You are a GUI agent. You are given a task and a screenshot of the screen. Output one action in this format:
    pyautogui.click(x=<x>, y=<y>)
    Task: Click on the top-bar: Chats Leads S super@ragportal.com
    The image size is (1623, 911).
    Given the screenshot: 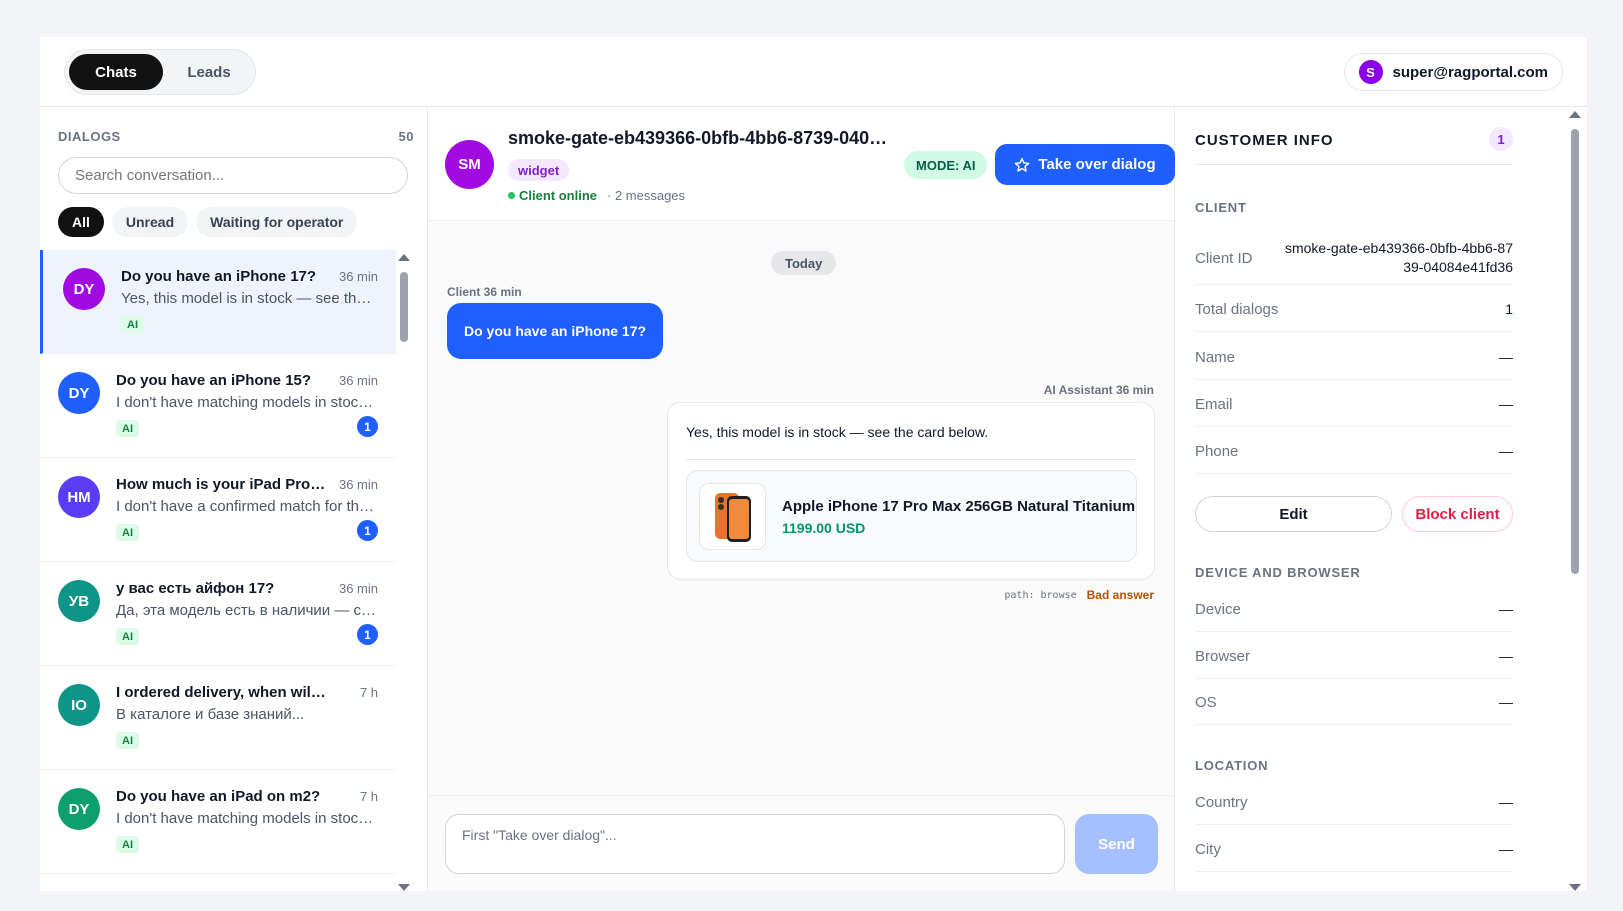 What is the action you would take?
    pyautogui.click(x=813, y=72)
    